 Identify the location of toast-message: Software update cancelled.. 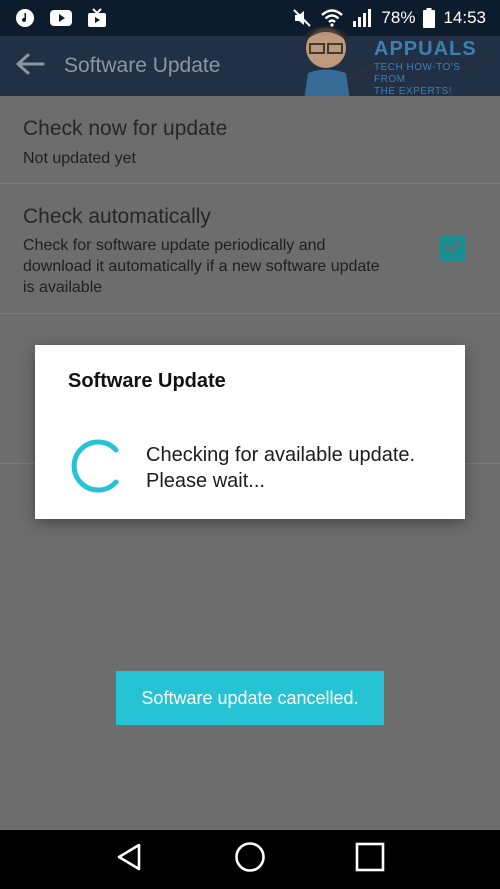
(250, 698).